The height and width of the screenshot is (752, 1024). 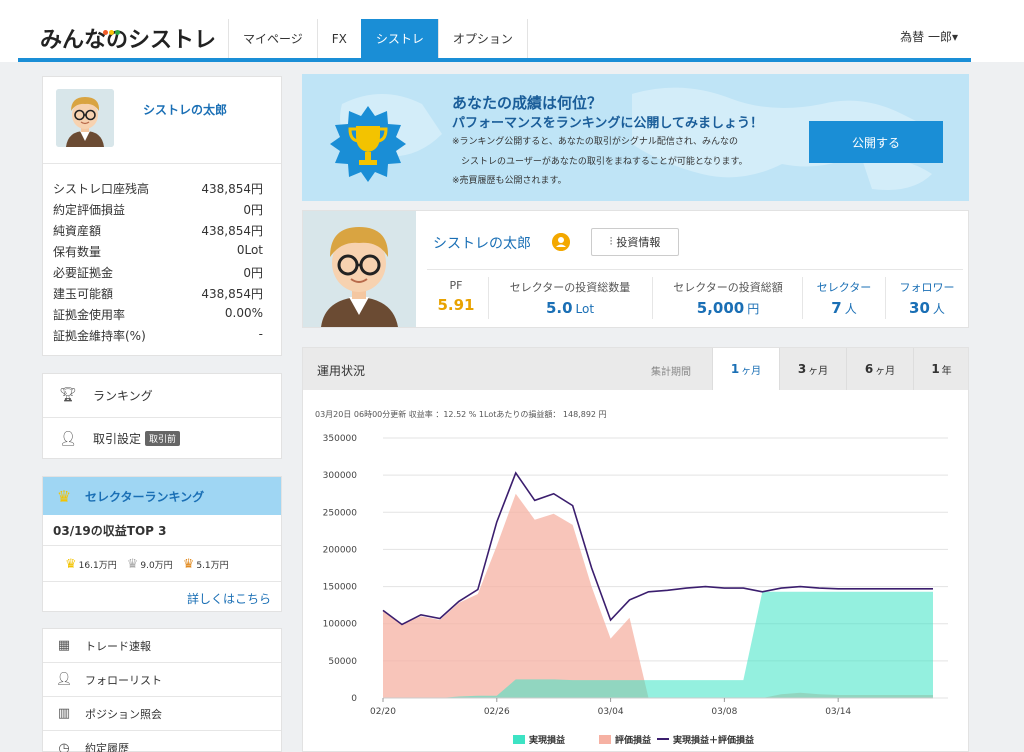 I want to click on trophy-icon, so click(x=368, y=144).